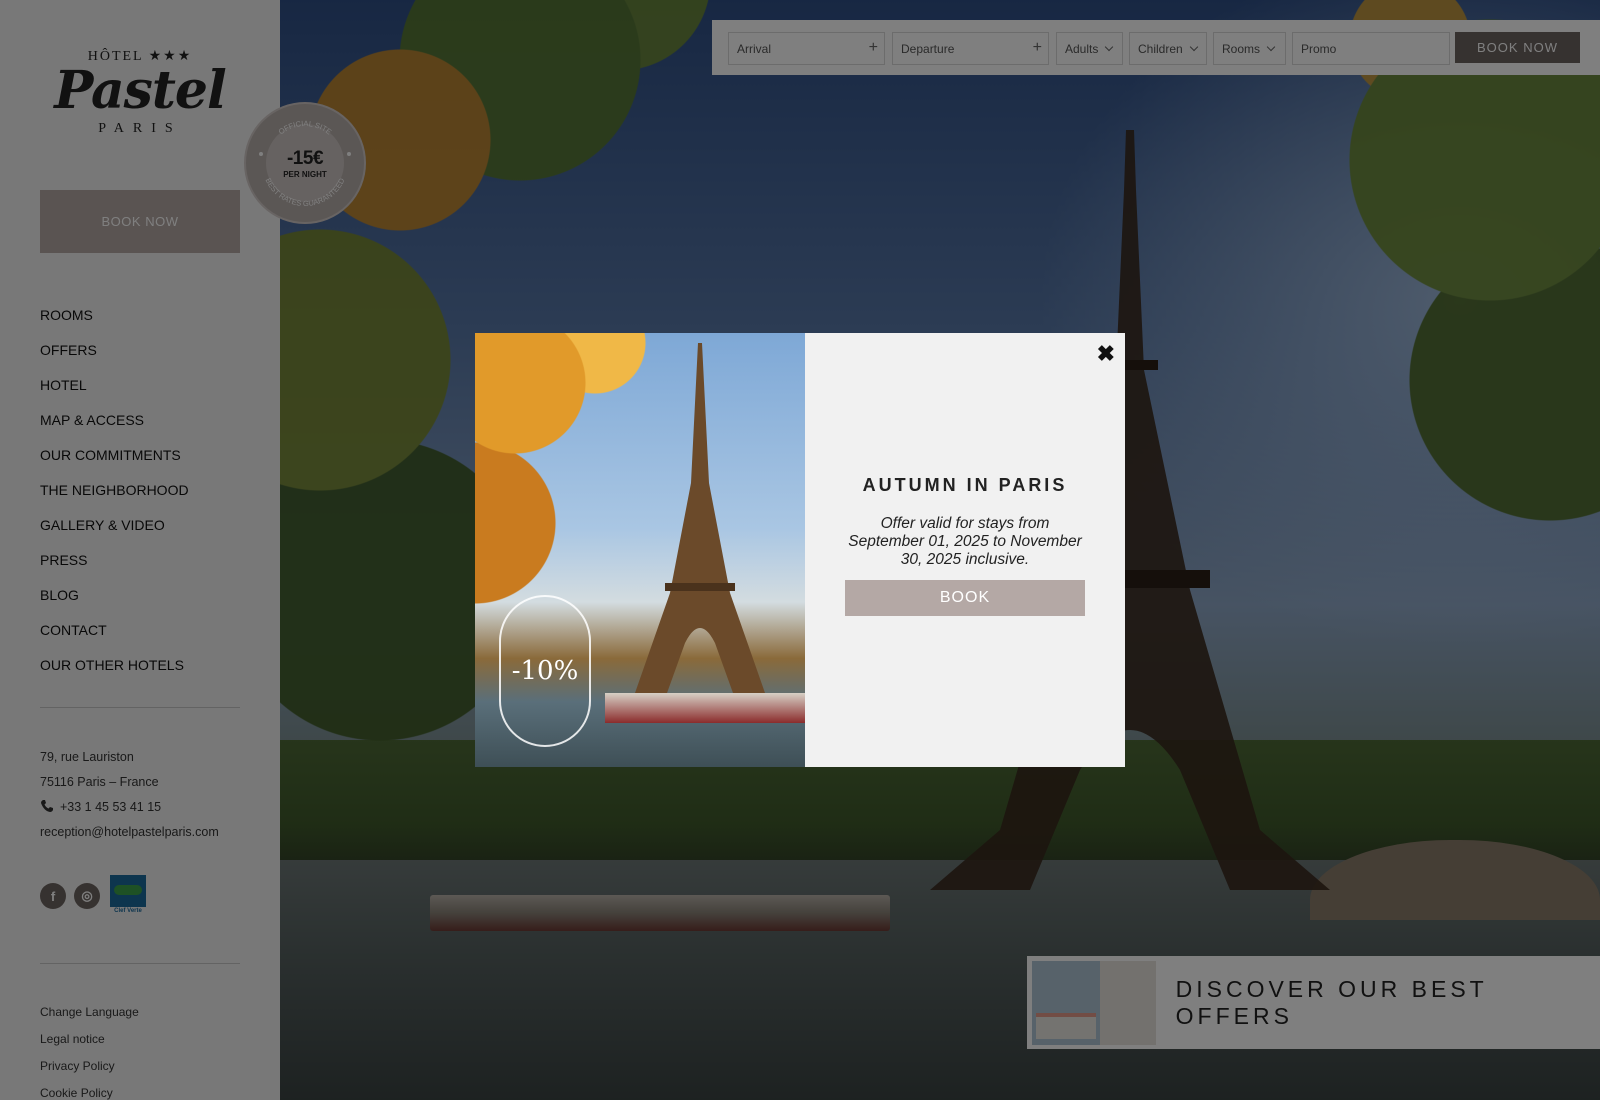  I want to click on discount-stamp: -10%, so click(545, 671).